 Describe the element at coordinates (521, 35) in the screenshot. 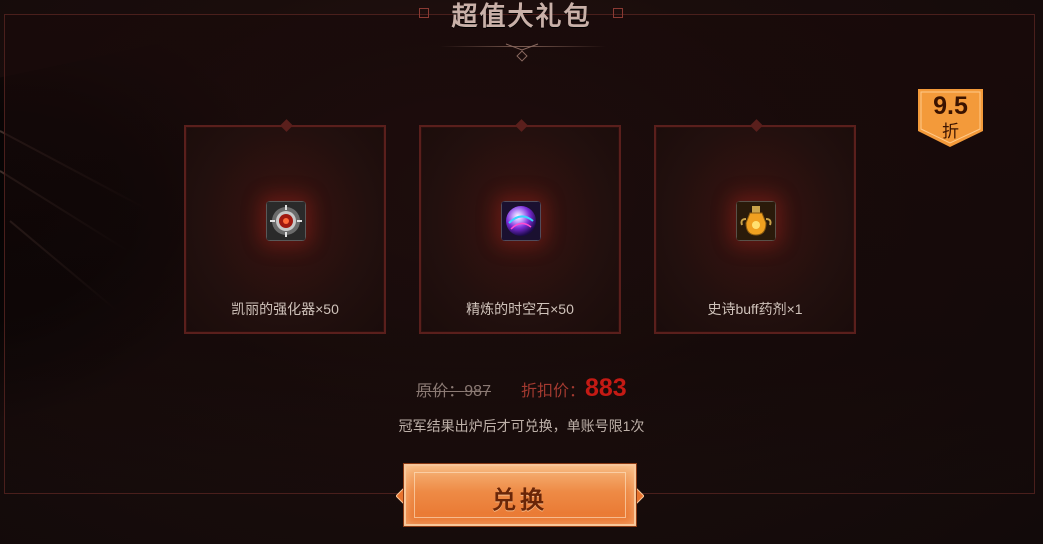

I see `panel-header: 超值大礼包` at that location.